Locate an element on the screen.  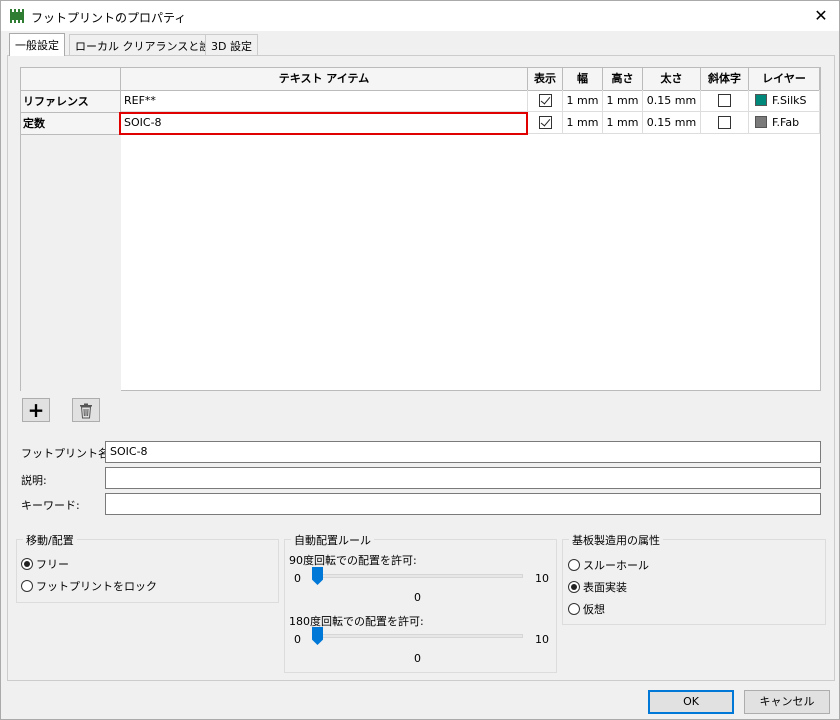
row-label-reference: リファレンス is located at coordinates (71, 102).